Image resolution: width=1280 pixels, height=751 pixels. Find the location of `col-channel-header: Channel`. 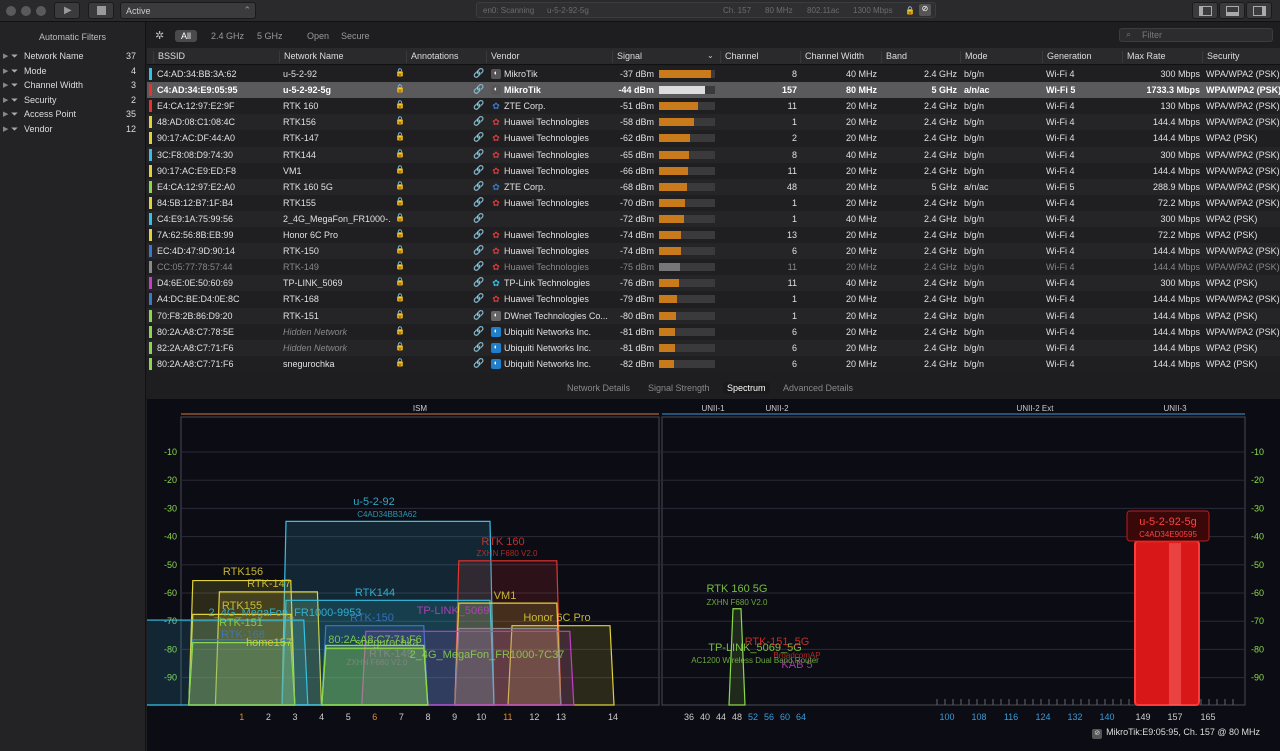

col-channel-header: Channel is located at coordinates (739, 57).